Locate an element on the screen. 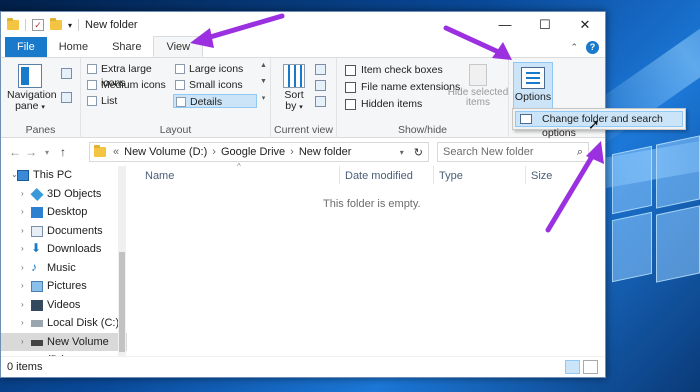  layout-large-icons: Large icons is located at coordinates (215, 69).